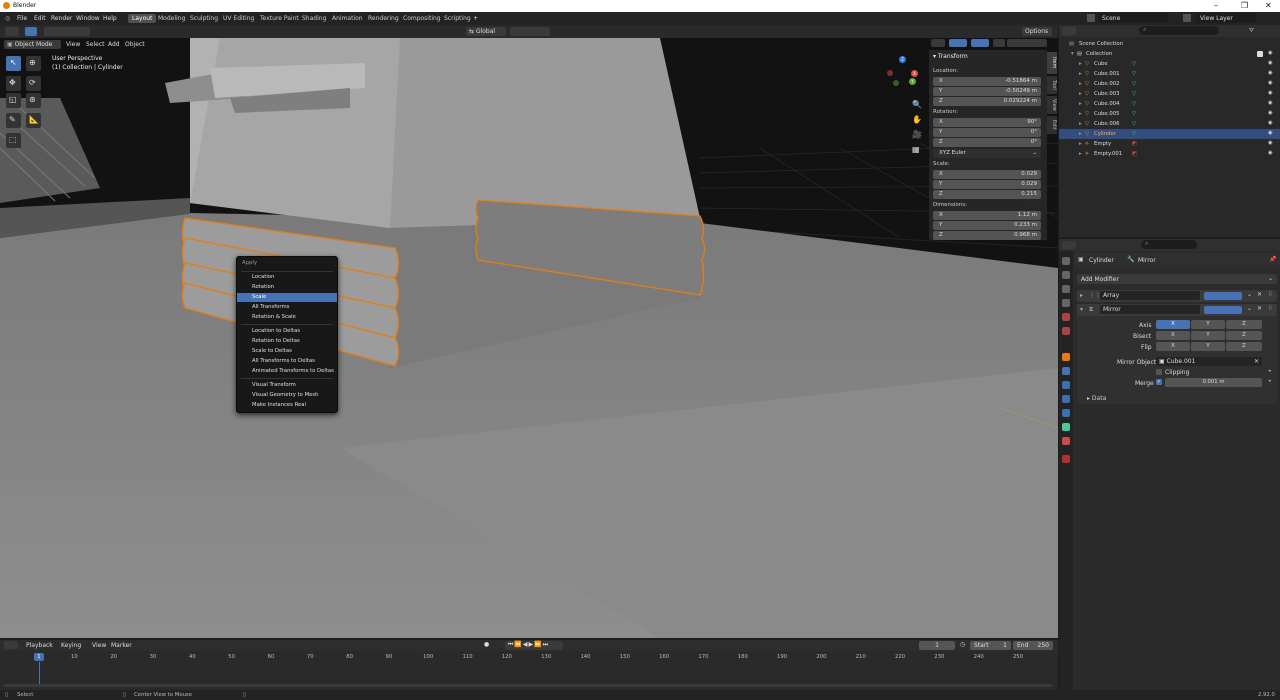  Describe the element at coordinates (1066, 317) in the screenshot. I see `scene-tab-icon` at that location.